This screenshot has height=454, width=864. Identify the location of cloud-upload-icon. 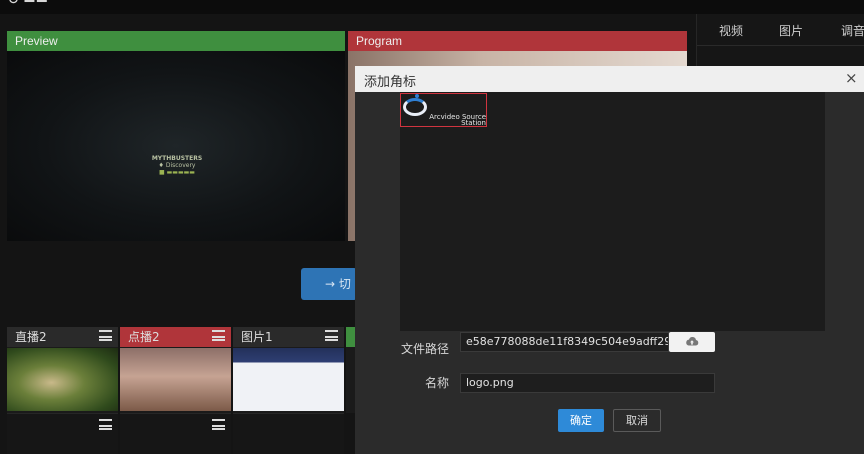
(692, 341).